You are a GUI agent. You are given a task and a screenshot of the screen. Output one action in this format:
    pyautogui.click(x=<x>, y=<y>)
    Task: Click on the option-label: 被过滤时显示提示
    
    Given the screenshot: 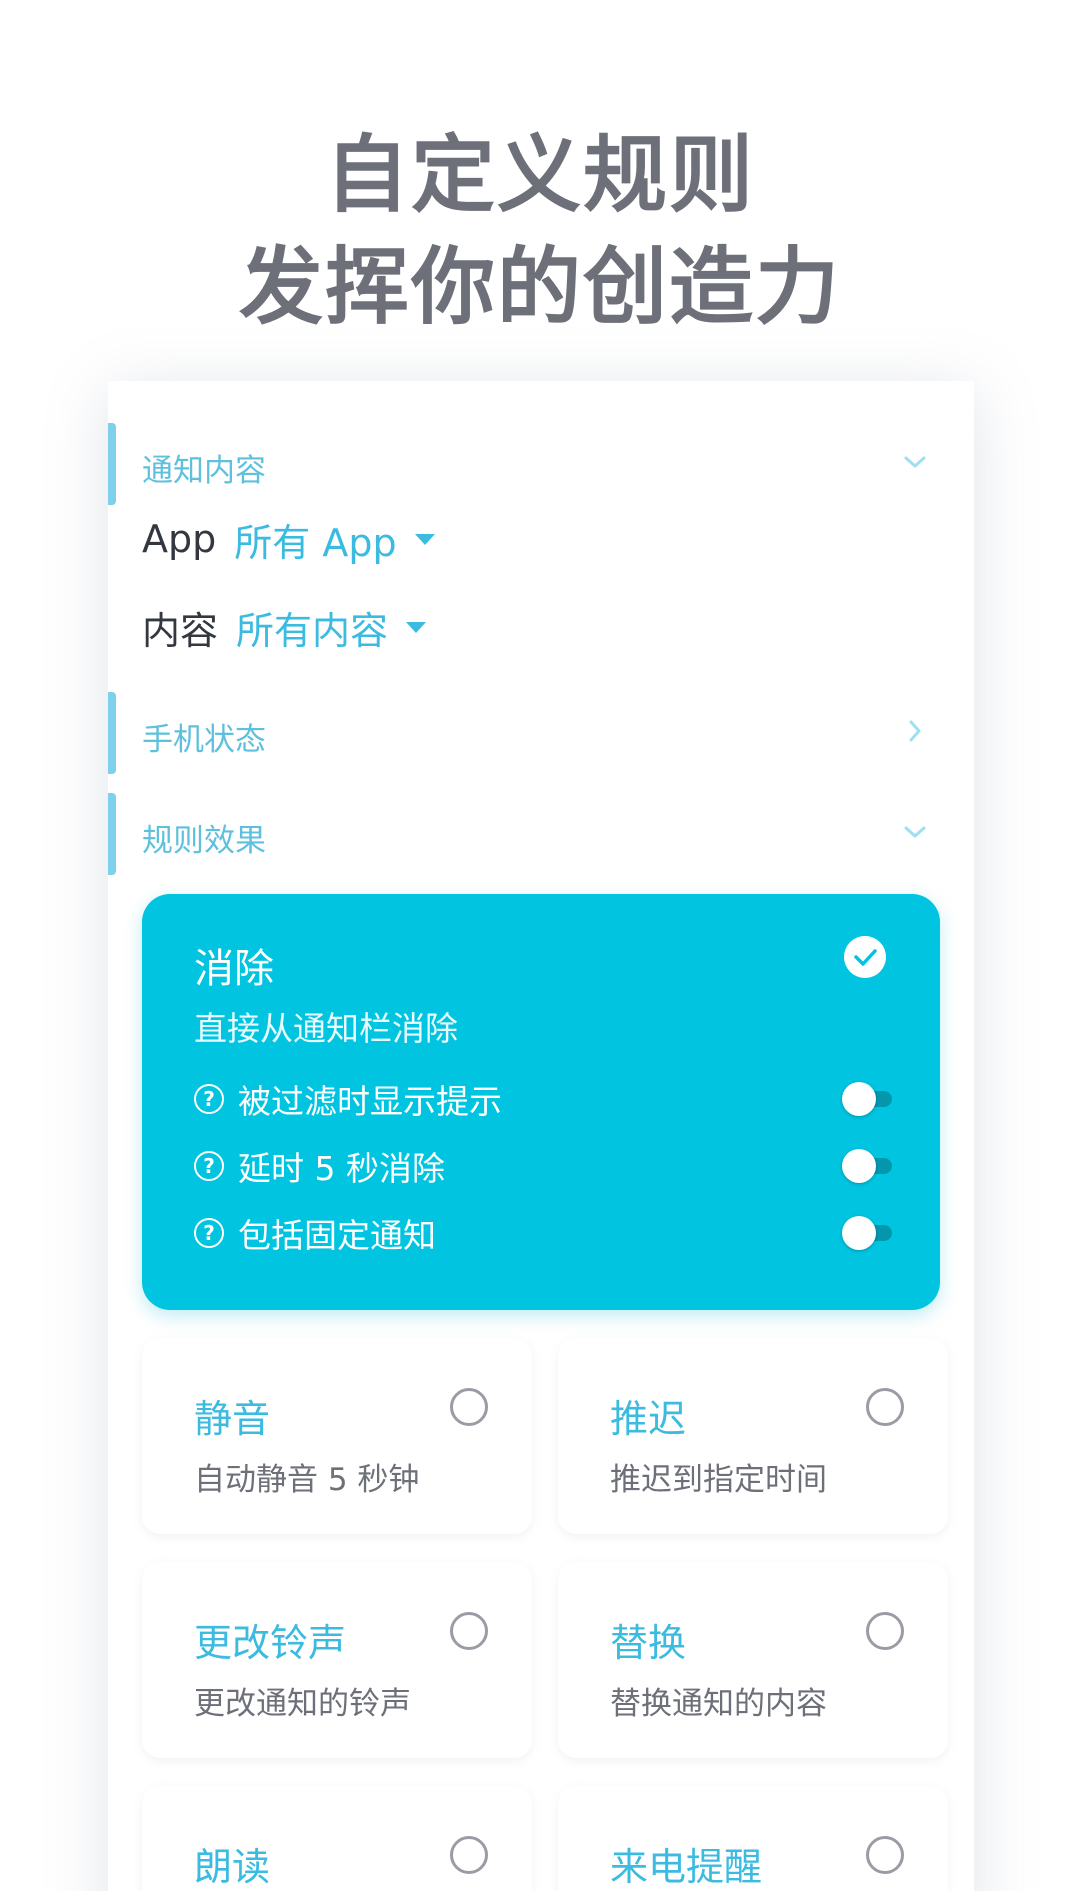 What is the action you would take?
    pyautogui.click(x=370, y=1101)
    